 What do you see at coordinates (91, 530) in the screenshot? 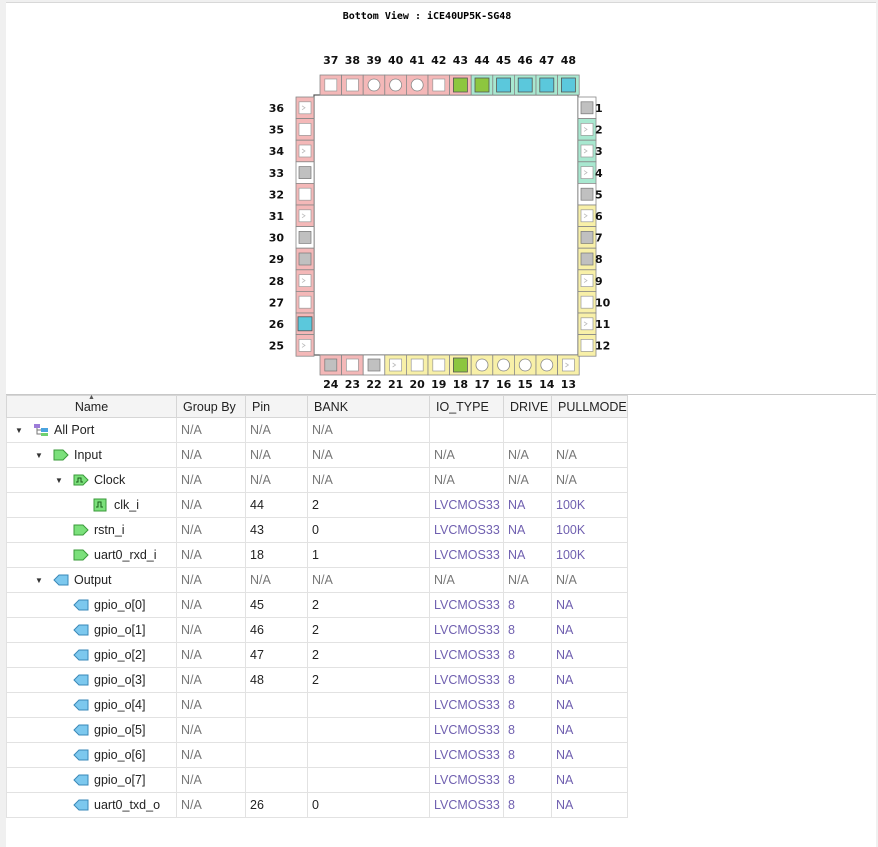
I see `port-name-cell: rstn_i` at bounding box center [91, 530].